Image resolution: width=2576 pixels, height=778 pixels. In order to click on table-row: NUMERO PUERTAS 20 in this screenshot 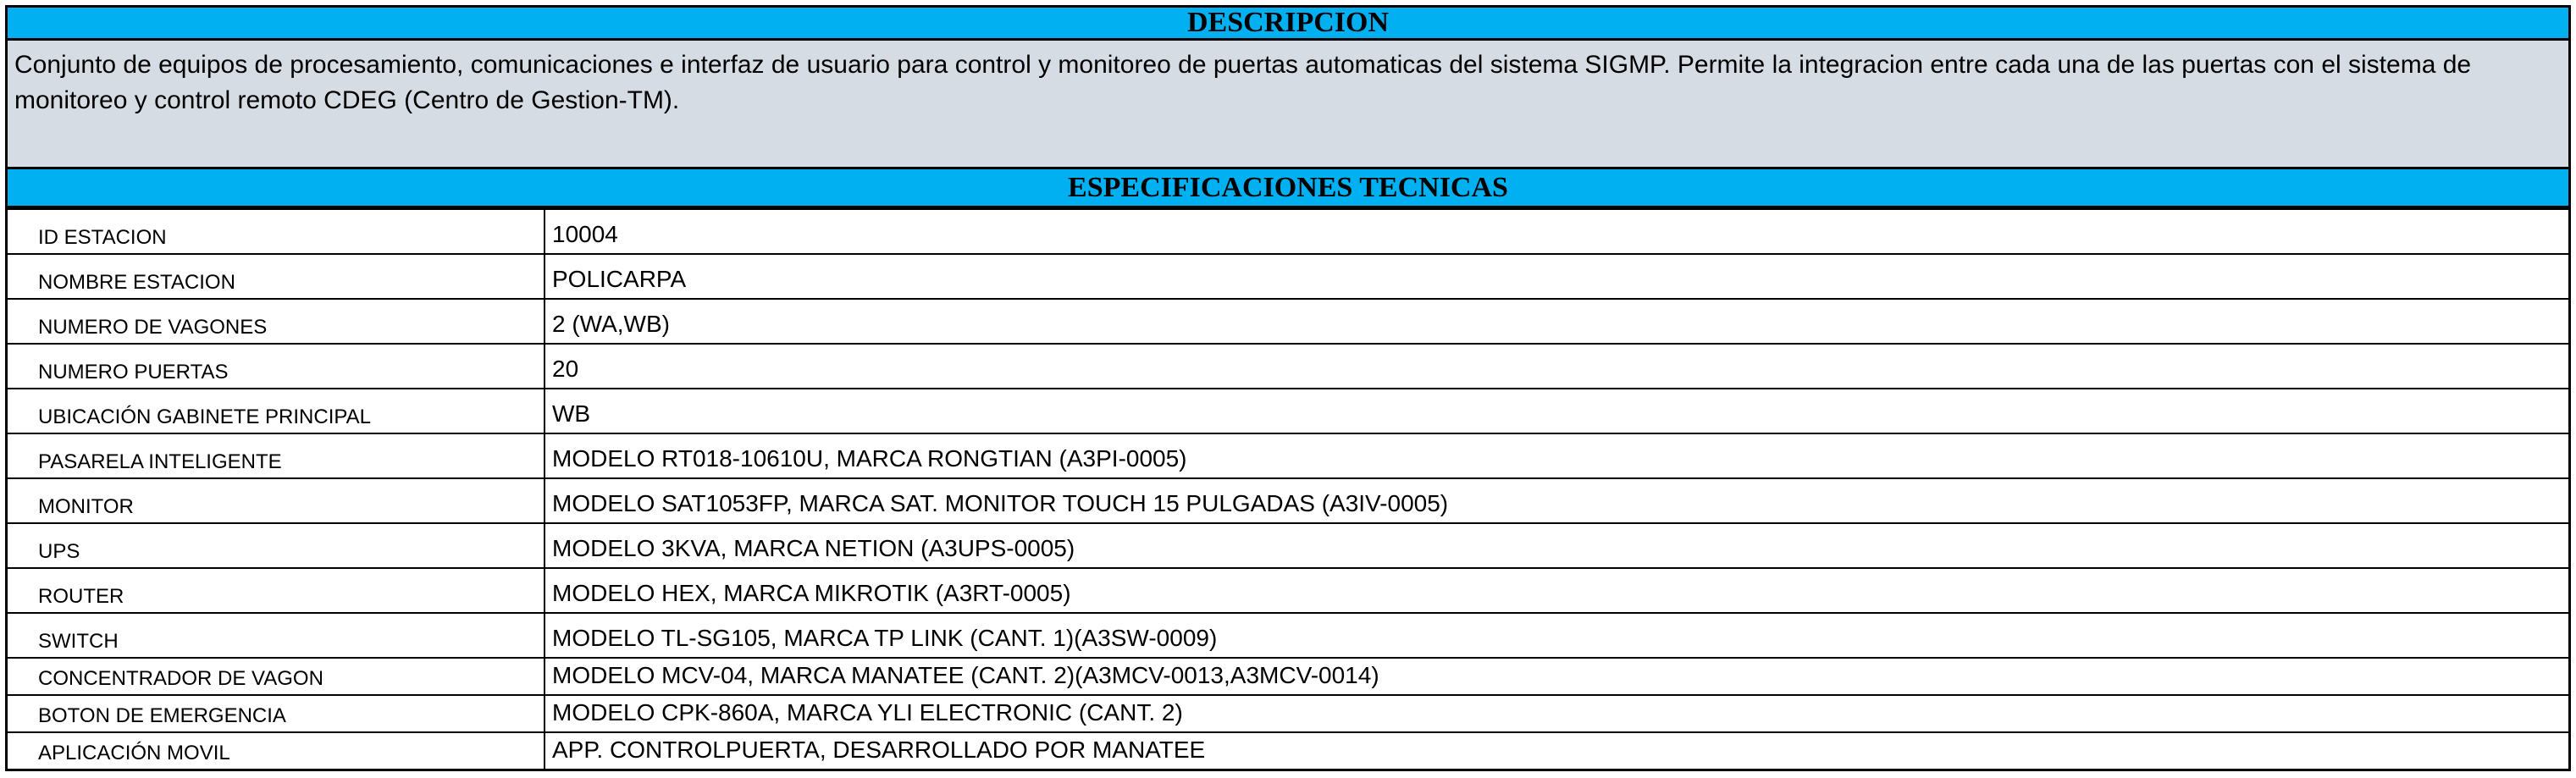, I will do `click(1288, 366)`.